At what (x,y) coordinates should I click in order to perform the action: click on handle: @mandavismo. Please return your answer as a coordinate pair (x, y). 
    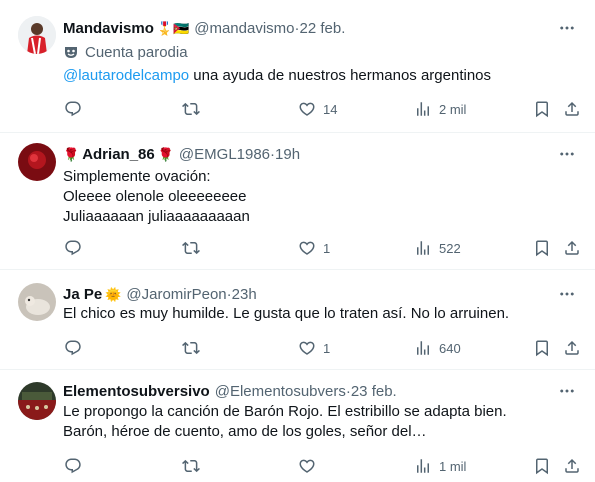
    Looking at the image, I should click on (244, 28).